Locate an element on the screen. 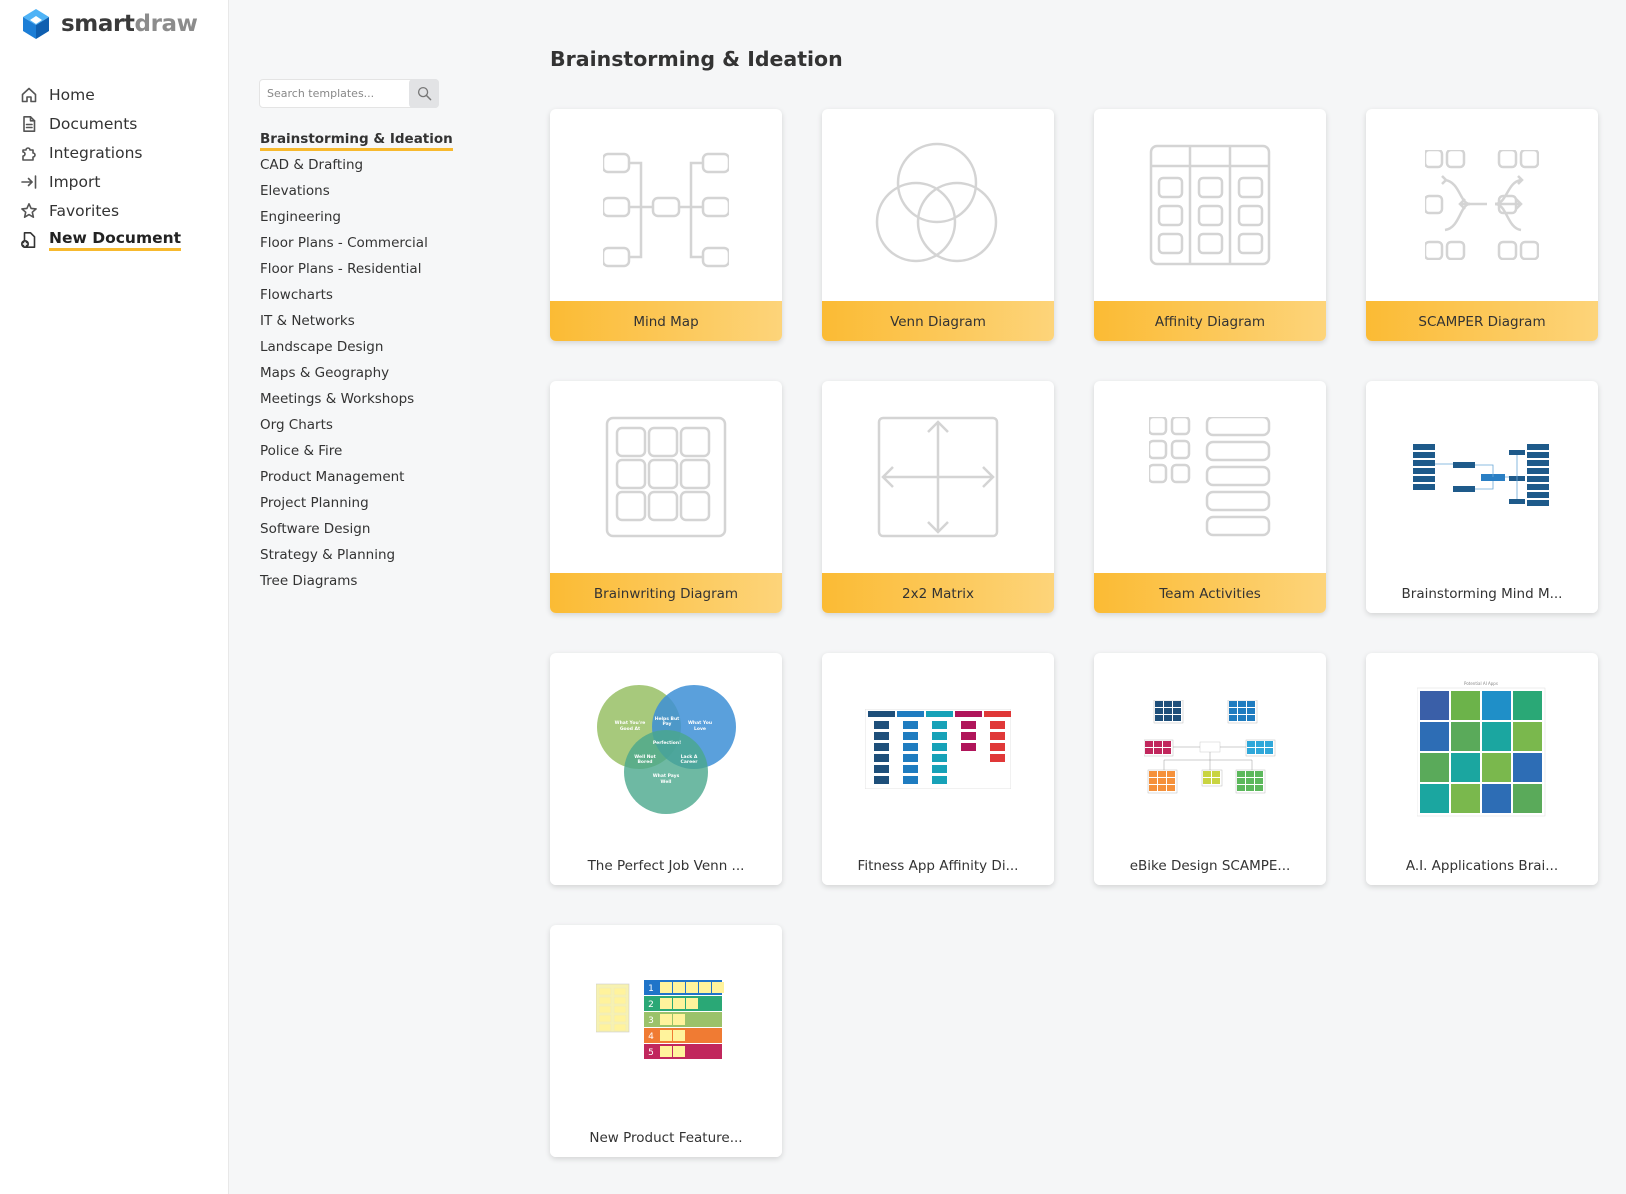 The width and height of the screenshot is (1626, 1194). svg-text: Career is located at coordinates (690, 762).